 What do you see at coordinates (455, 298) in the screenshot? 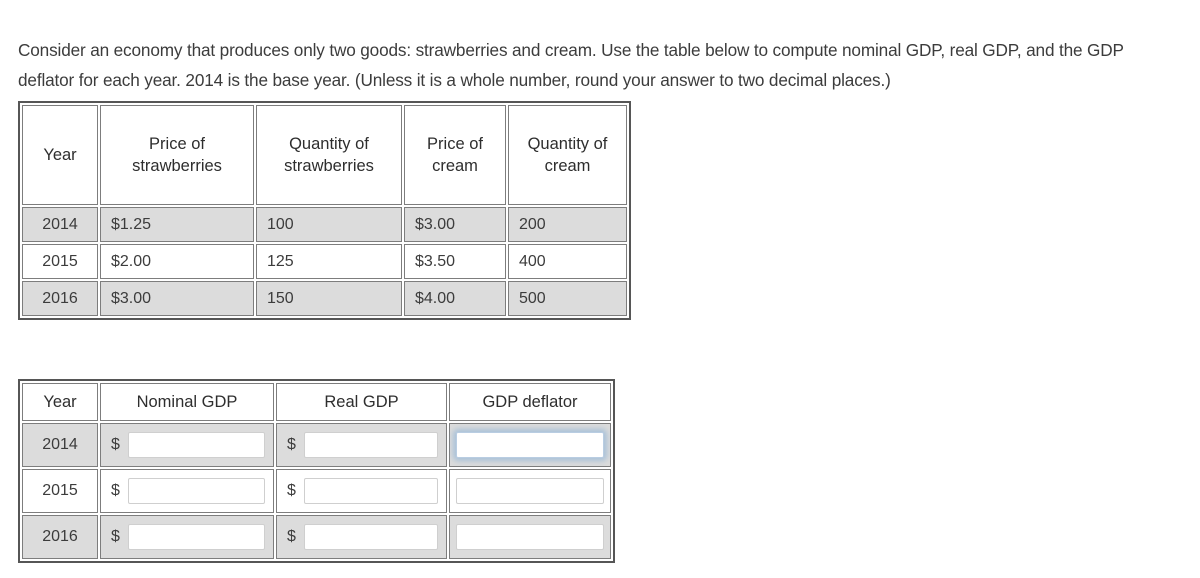
I see `goods-cell-price-cream-2016: $4.00` at bounding box center [455, 298].